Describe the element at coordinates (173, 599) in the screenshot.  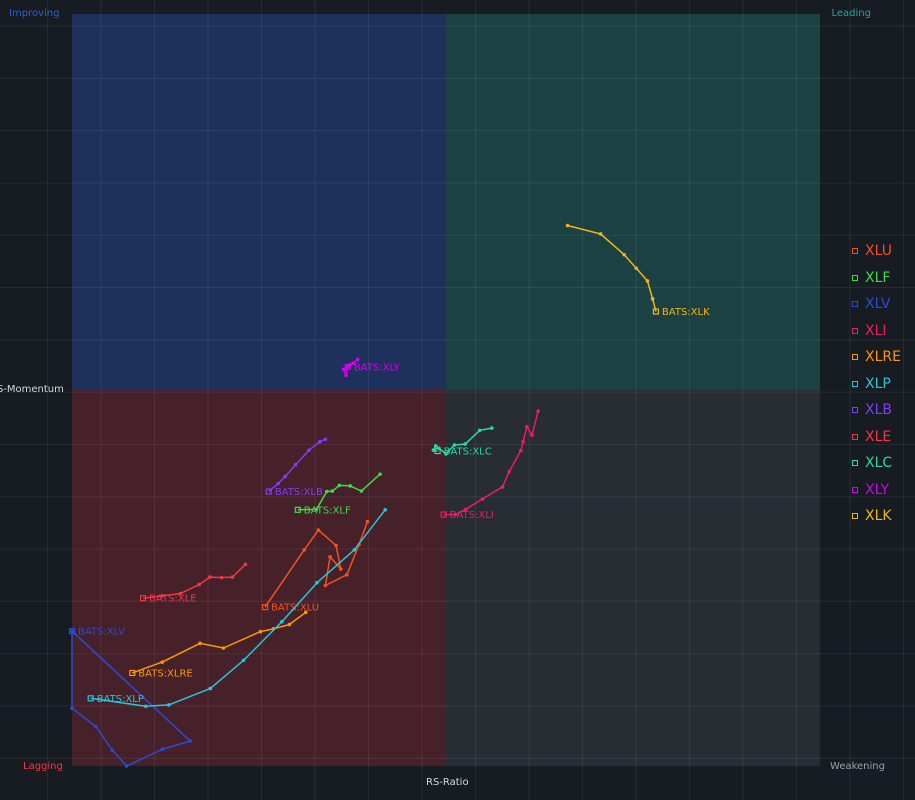
I see `series-label-xle: BATS:XLE` at that location.